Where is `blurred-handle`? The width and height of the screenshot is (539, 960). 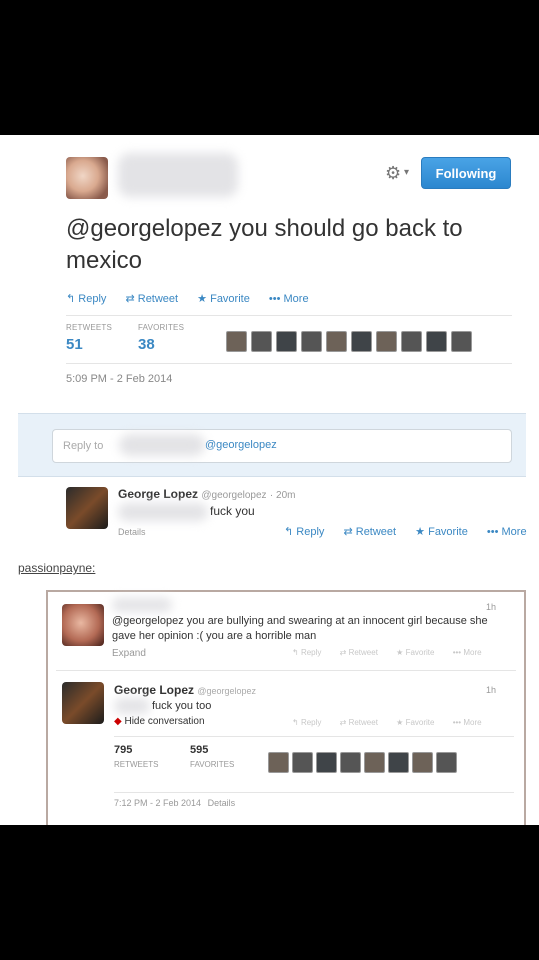 blurred-handle is located at coordinates (162, 445).